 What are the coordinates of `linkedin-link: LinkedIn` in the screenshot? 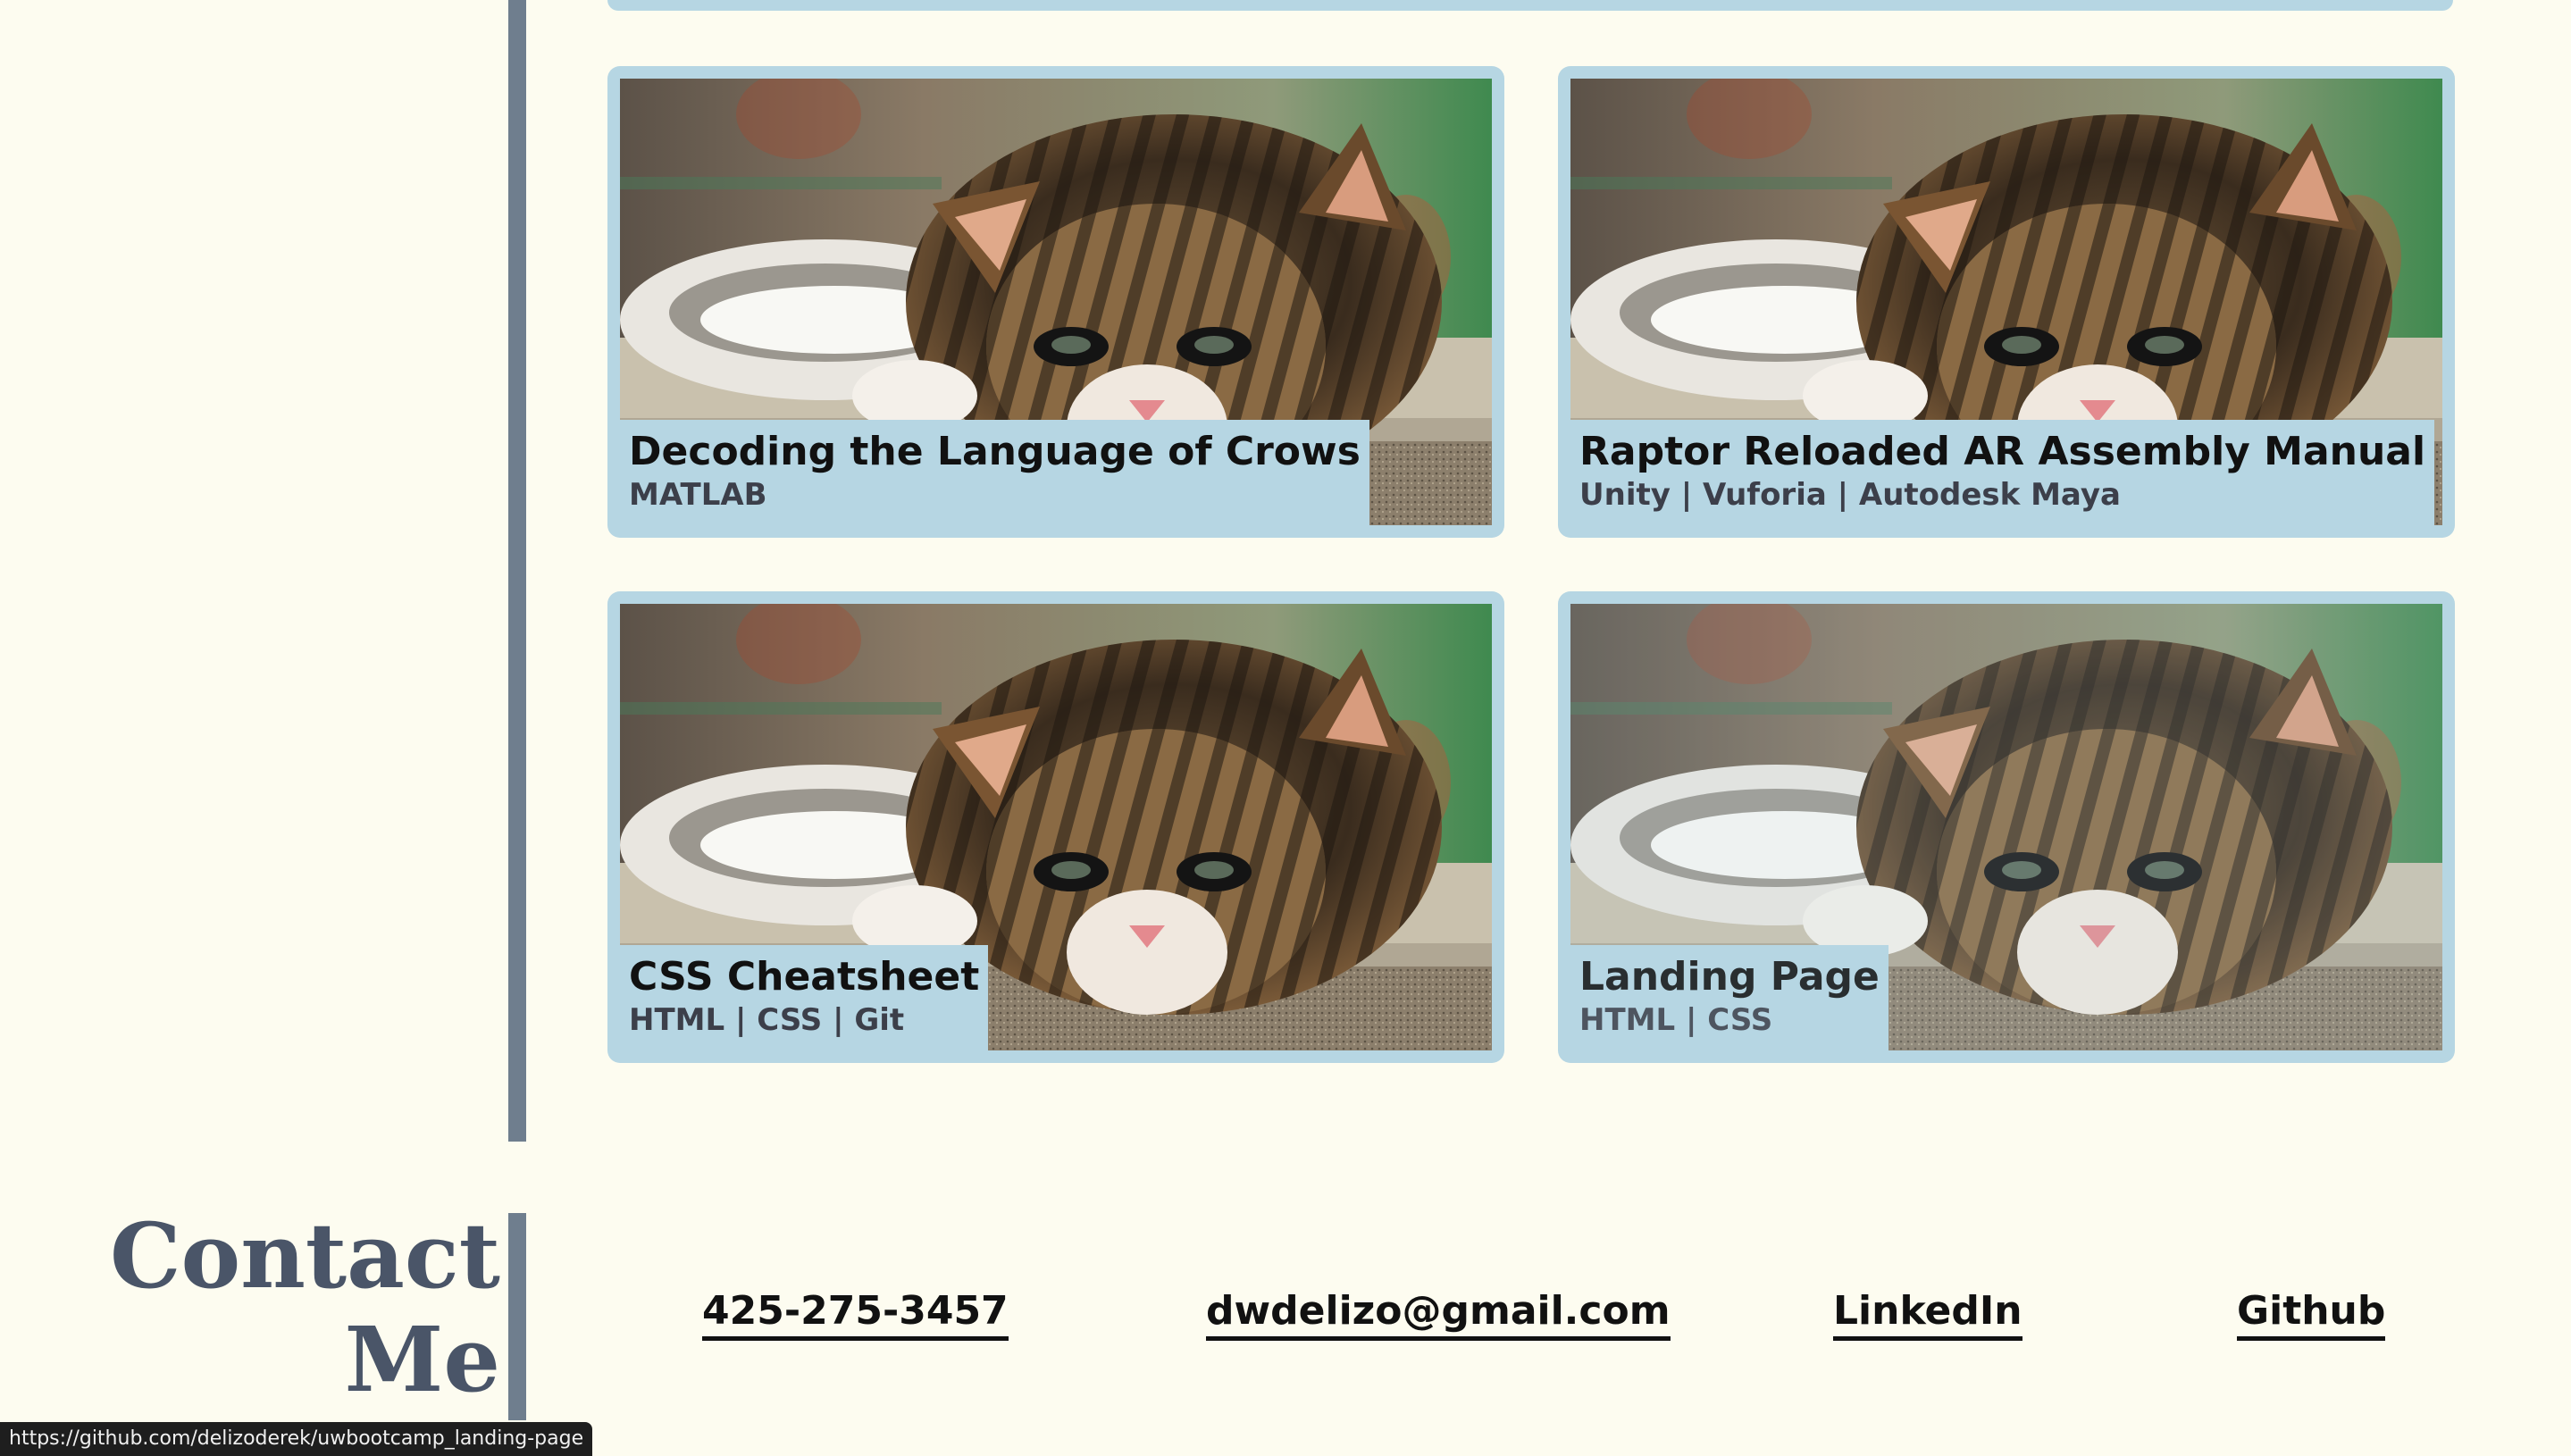 It's located at (1927, 1313).